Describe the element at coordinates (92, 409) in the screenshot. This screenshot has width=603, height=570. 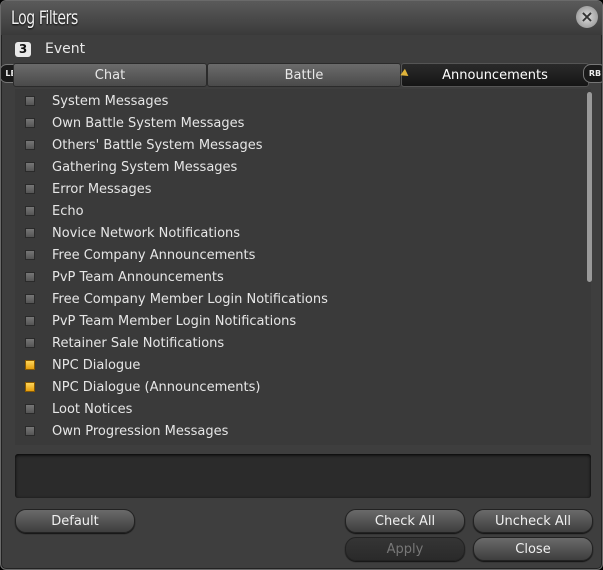
I see `filter-label: Loot Notices` at that location.